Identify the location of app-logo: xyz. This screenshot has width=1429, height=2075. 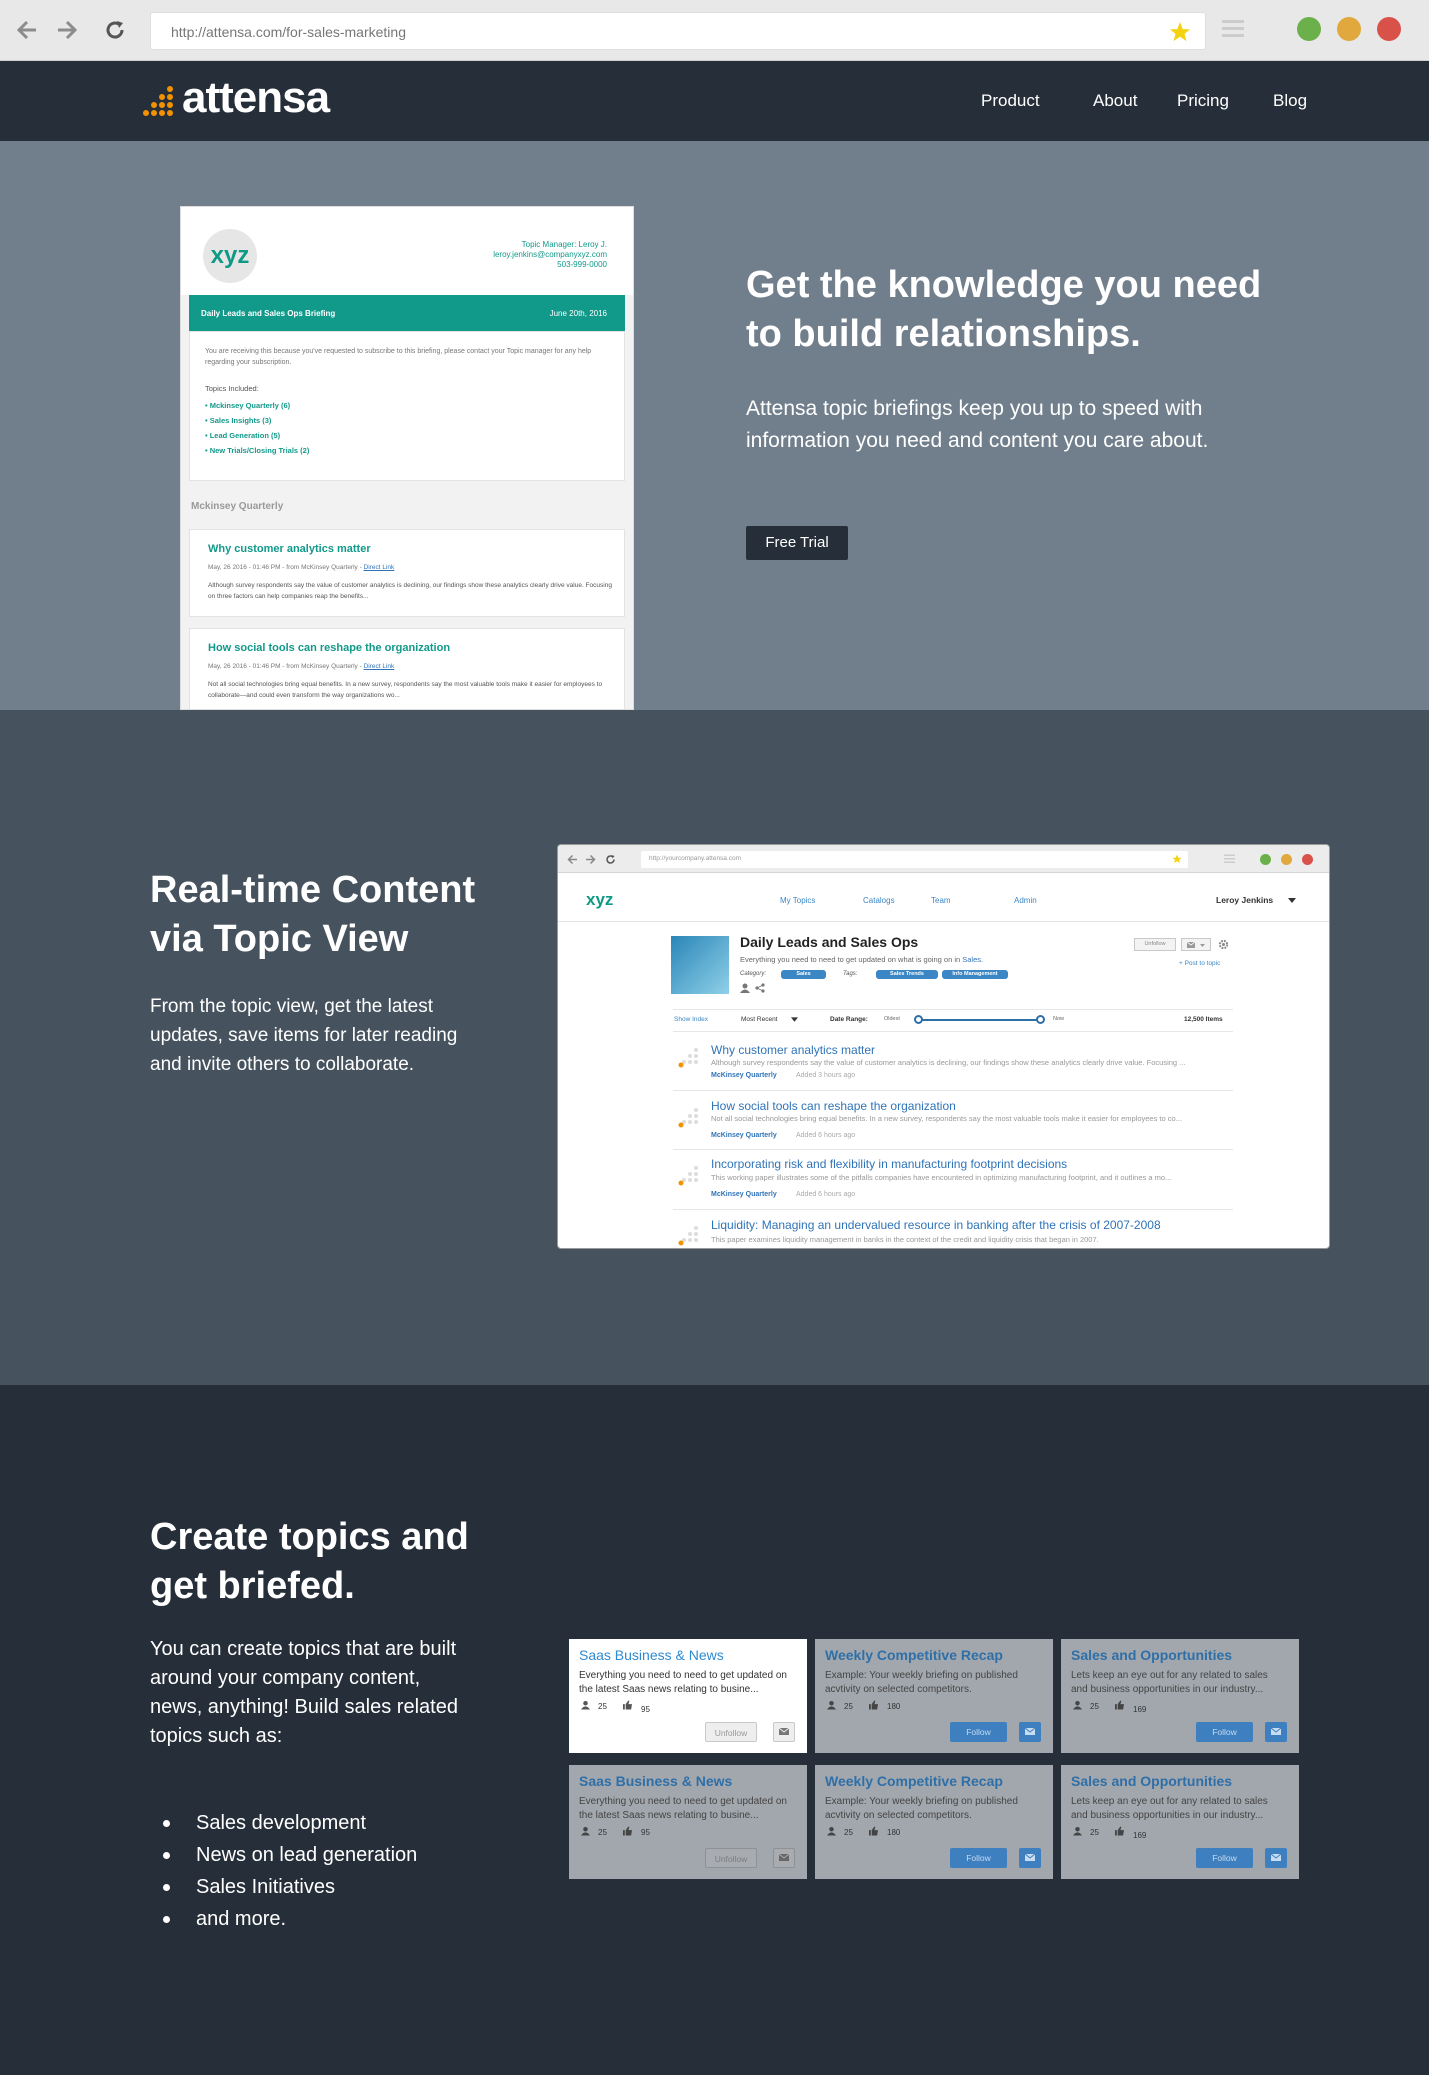
(599, 900).